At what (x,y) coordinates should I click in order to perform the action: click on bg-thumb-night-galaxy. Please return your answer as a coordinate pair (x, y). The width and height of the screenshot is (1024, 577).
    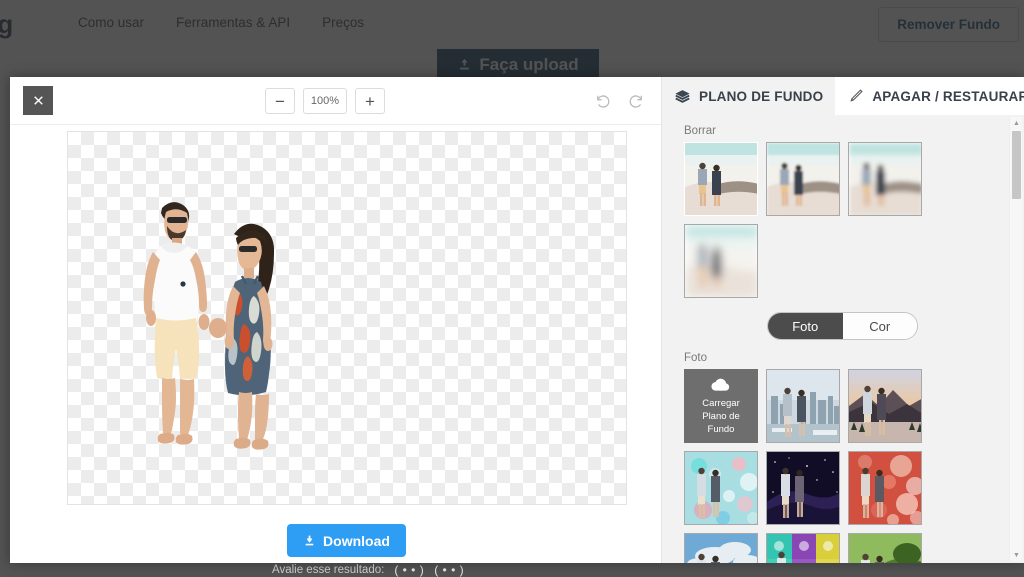
    Looking at the image, I should click on (803, 488).